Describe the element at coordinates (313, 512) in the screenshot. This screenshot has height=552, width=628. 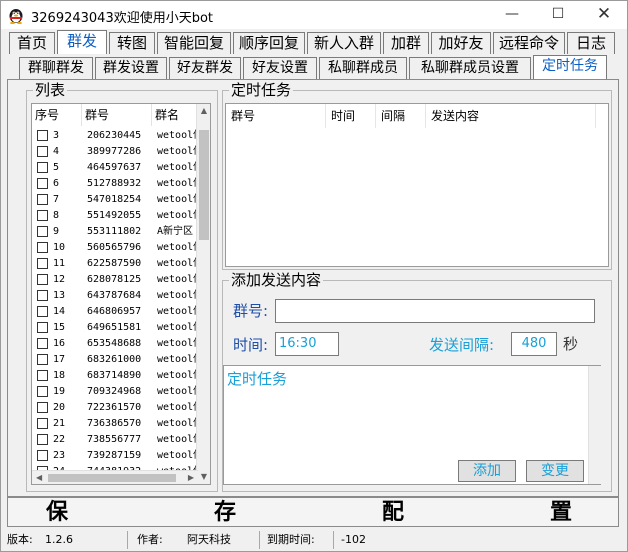
I see `save-config-button: 保 存 配 置` at that location.